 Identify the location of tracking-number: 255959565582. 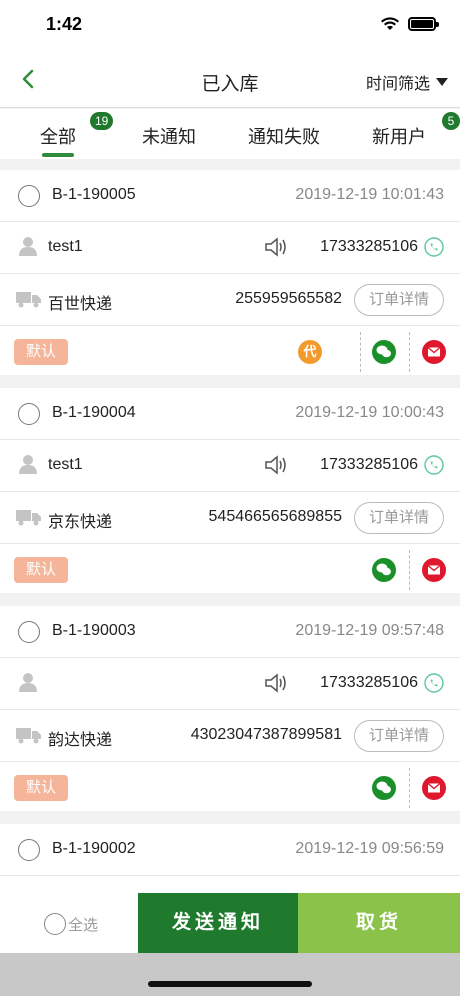
(288, 298).